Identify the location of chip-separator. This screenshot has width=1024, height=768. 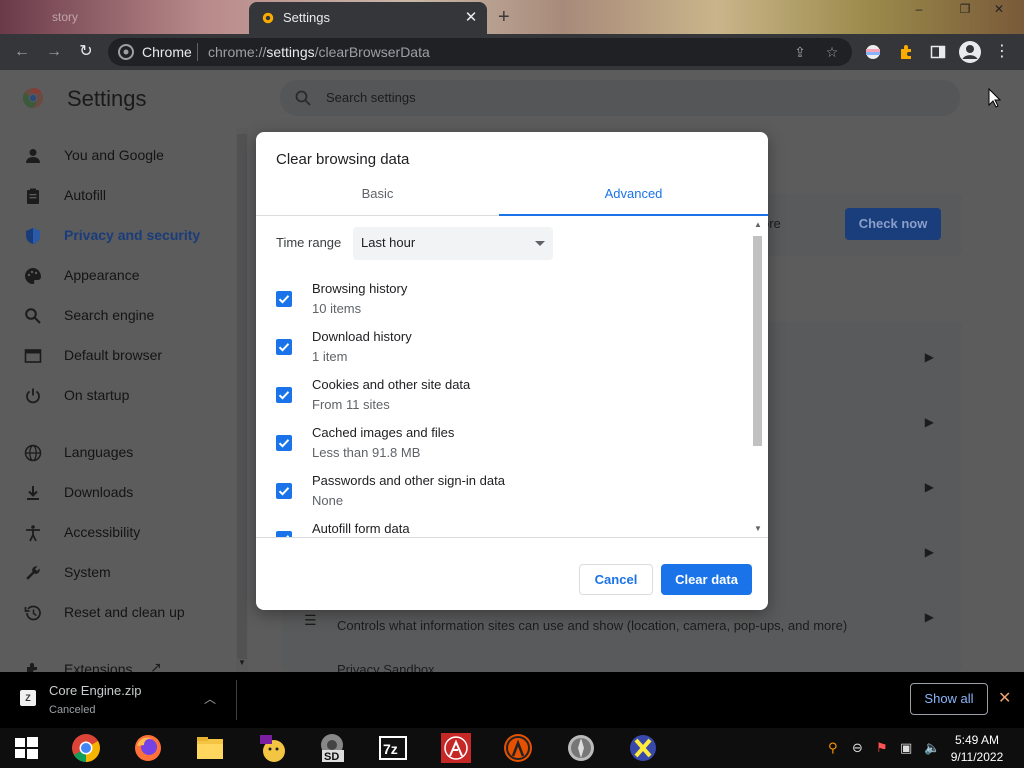
(197, 52).